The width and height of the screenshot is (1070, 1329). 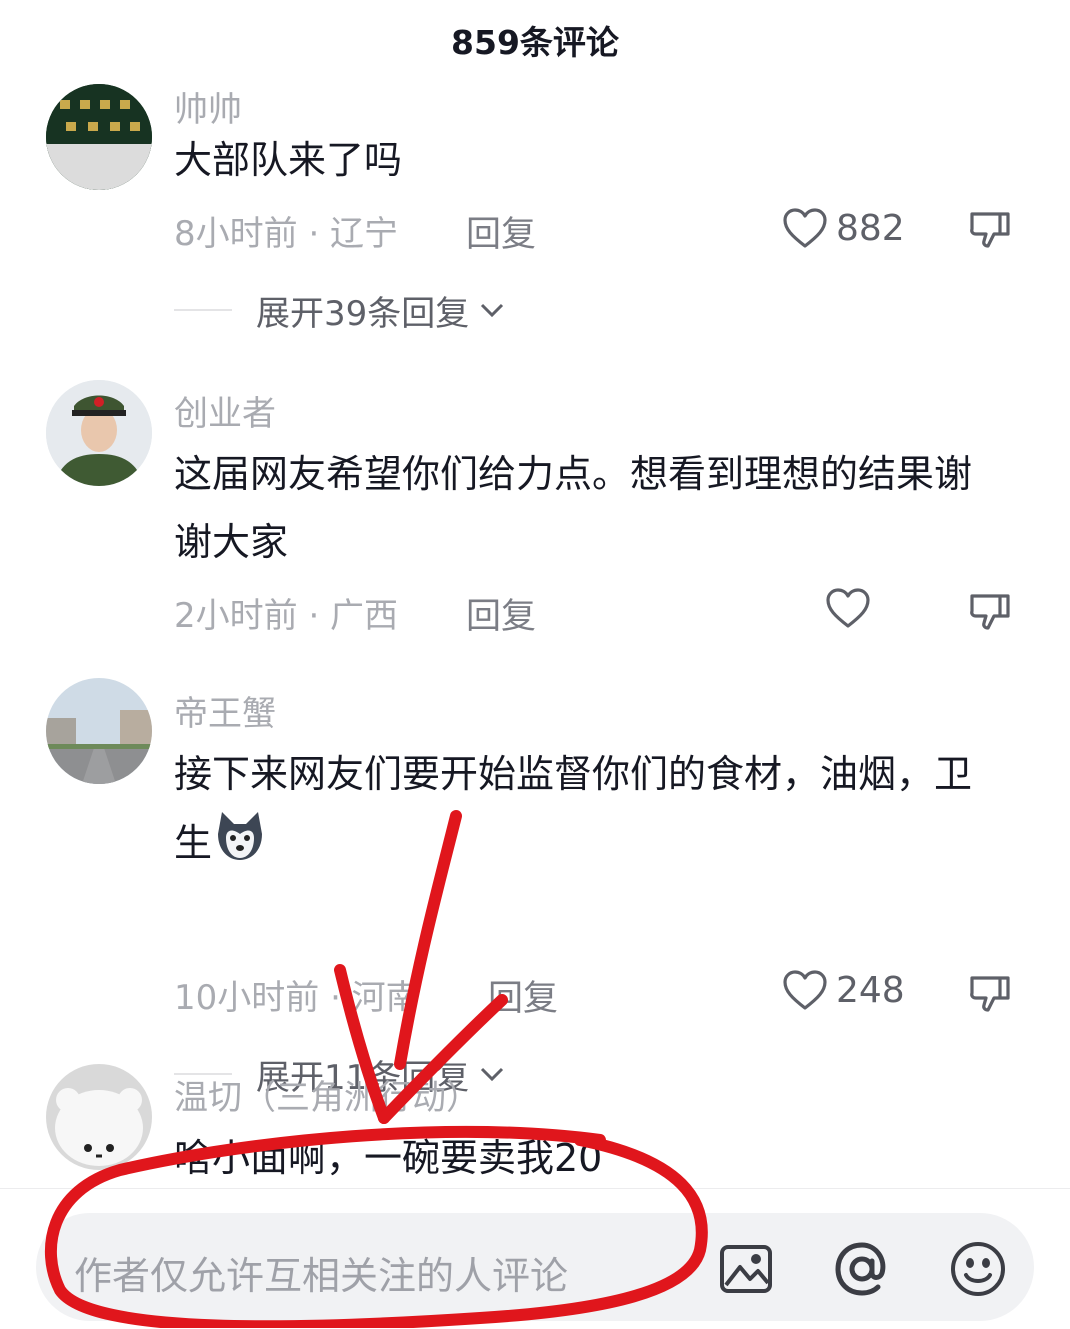 I want to click on comment-text-content: 接下来网友们要开始监督你们的食材，油烟，卫生, so click(x=573, y=808).